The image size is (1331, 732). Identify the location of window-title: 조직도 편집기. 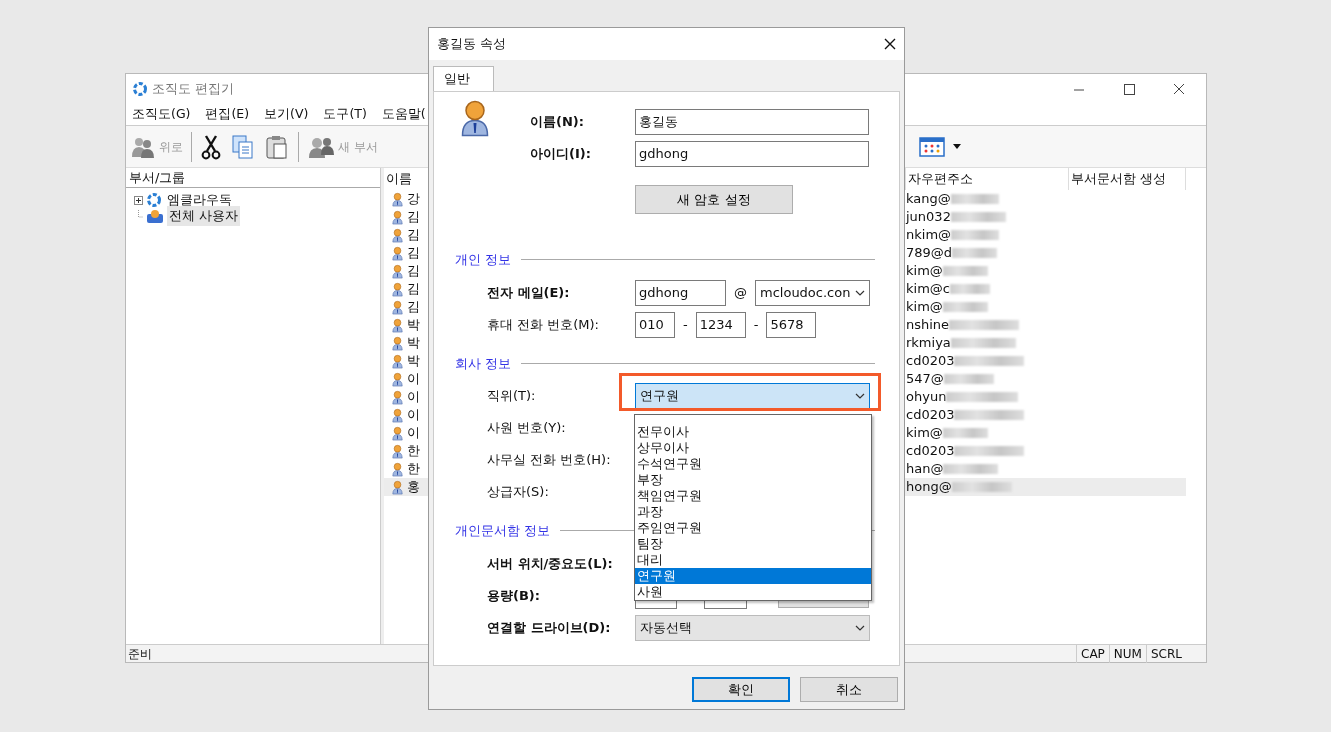
(193, 89).